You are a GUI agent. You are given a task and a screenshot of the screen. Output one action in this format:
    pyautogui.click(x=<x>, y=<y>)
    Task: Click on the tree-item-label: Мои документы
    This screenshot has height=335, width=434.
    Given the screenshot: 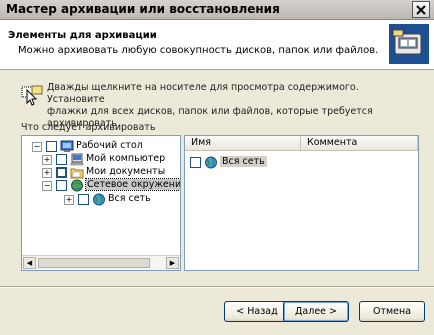 What is the action you would take?
    pyautogui.click(x=126, y=171)
    